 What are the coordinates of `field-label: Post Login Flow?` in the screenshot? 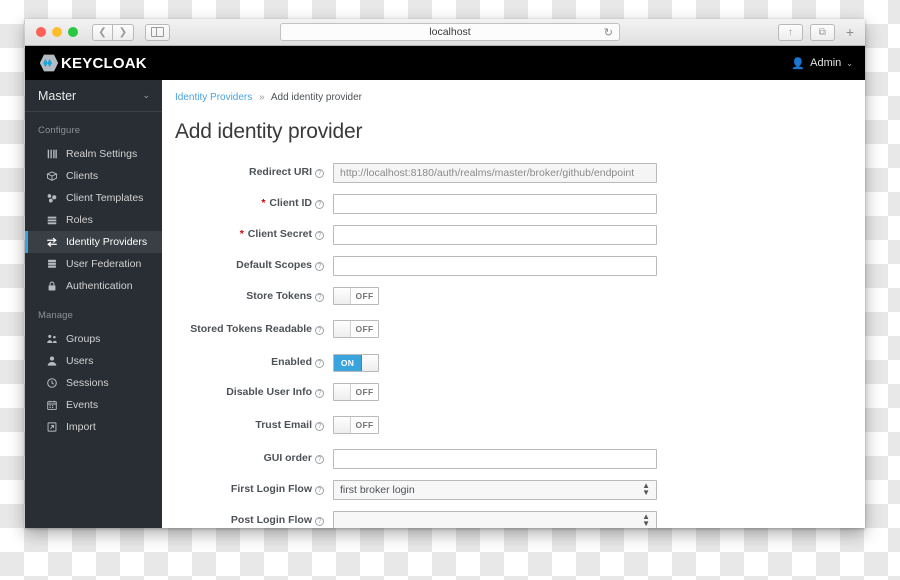 It's located at (254, 519).